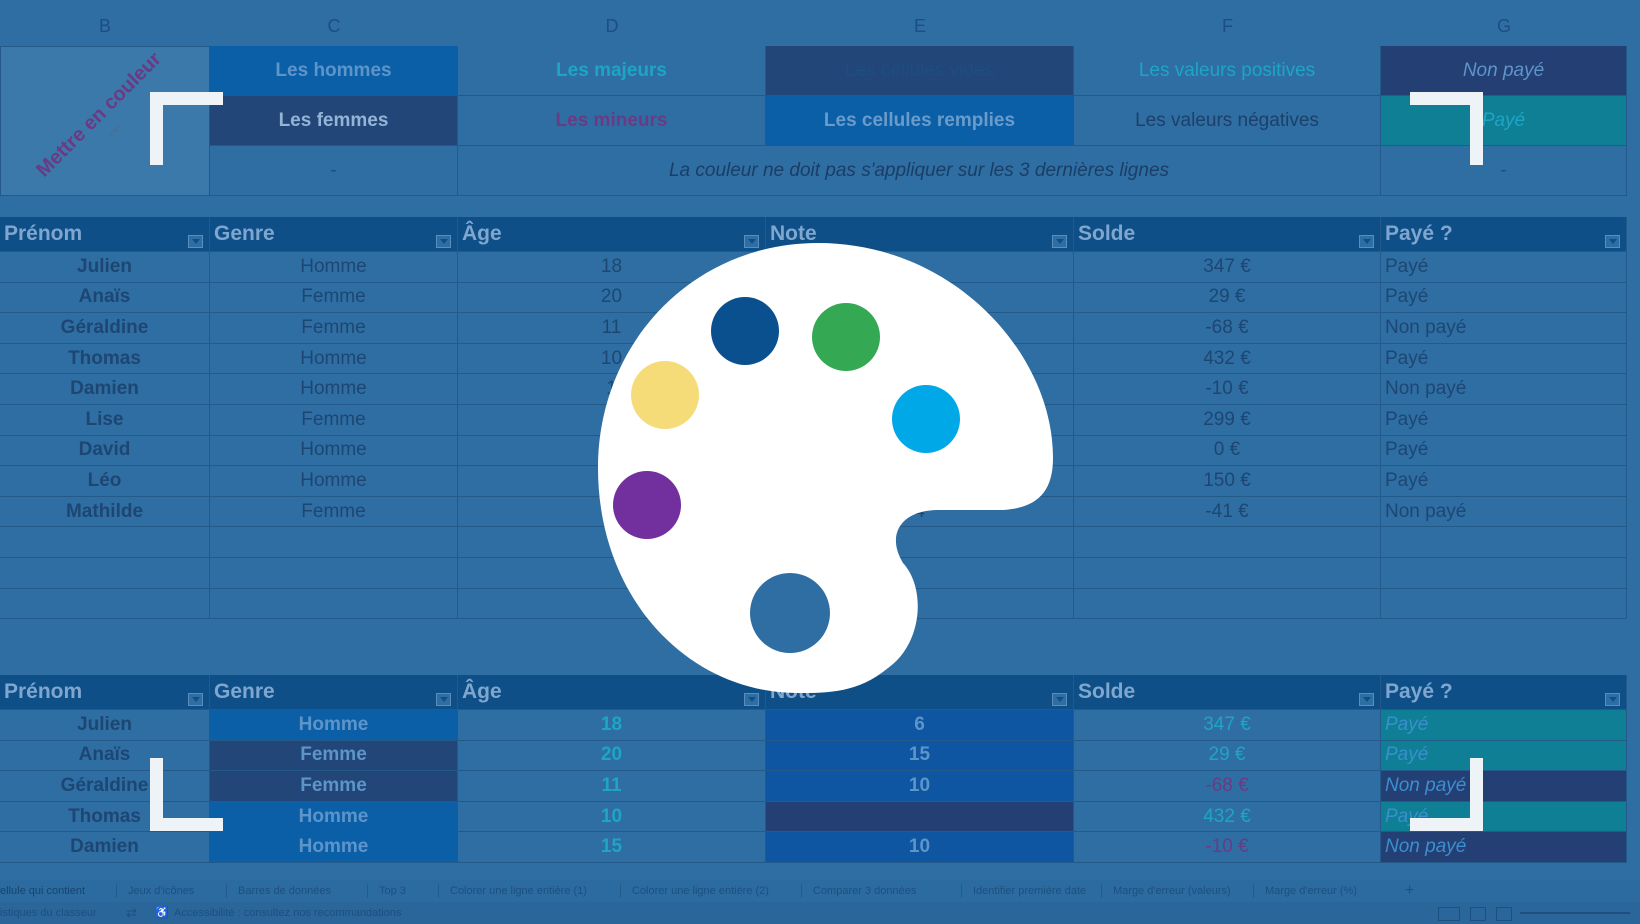 The image size is (1640, 924). Describe the element at coordinates (334, 121) in the screenshot. I see `legend-row2-1: Les femmes` at that location.